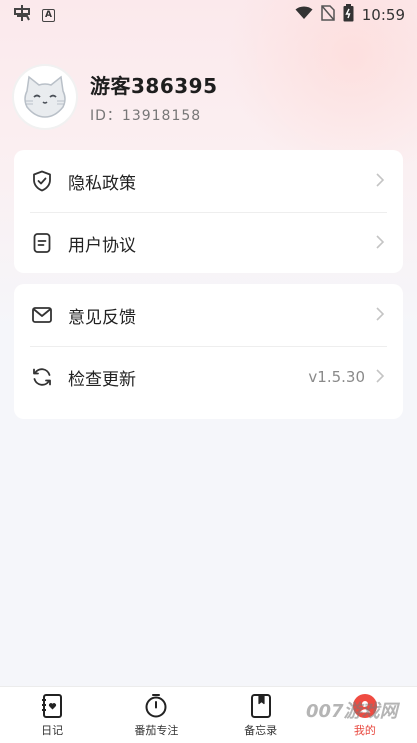 Image resolution: width=417 pixels, height=743 pixels. I want to click on wifi-icon, so click(304, 15).